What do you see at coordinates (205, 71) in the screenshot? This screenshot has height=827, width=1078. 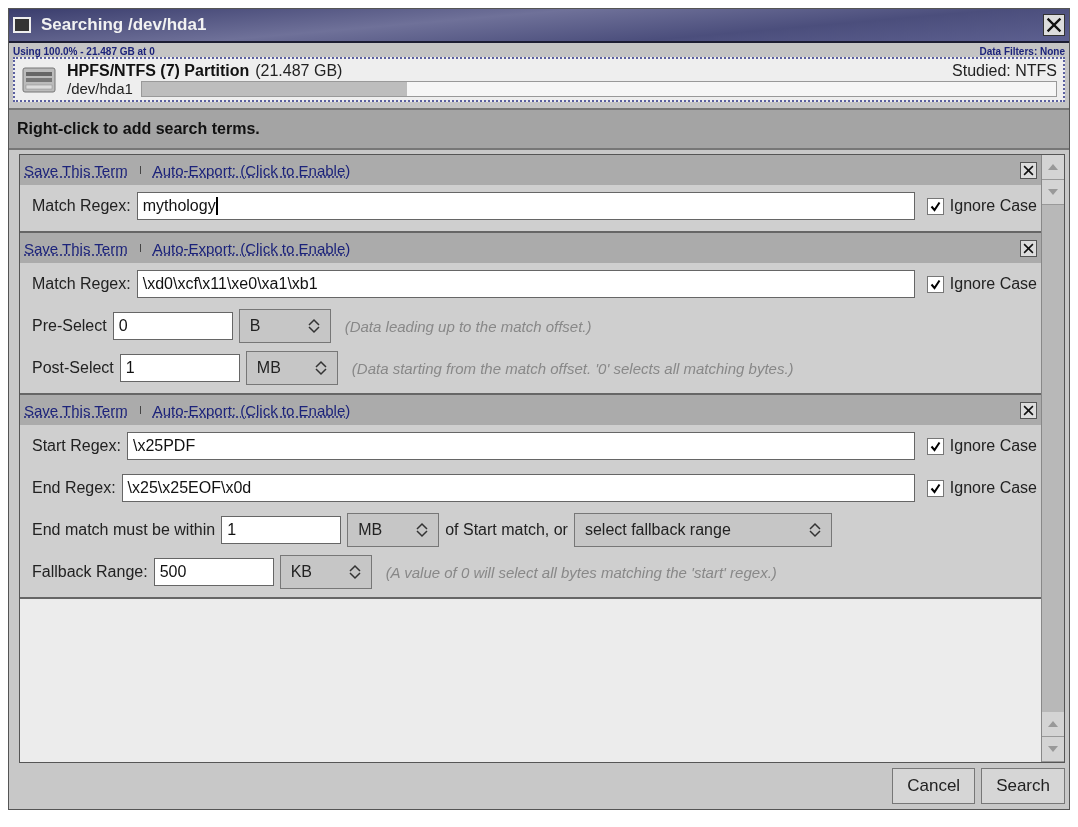 I see `partition-name: HPFS/NTFS (7) Partition (21.487 GB)` at bounding box center [205, 71].